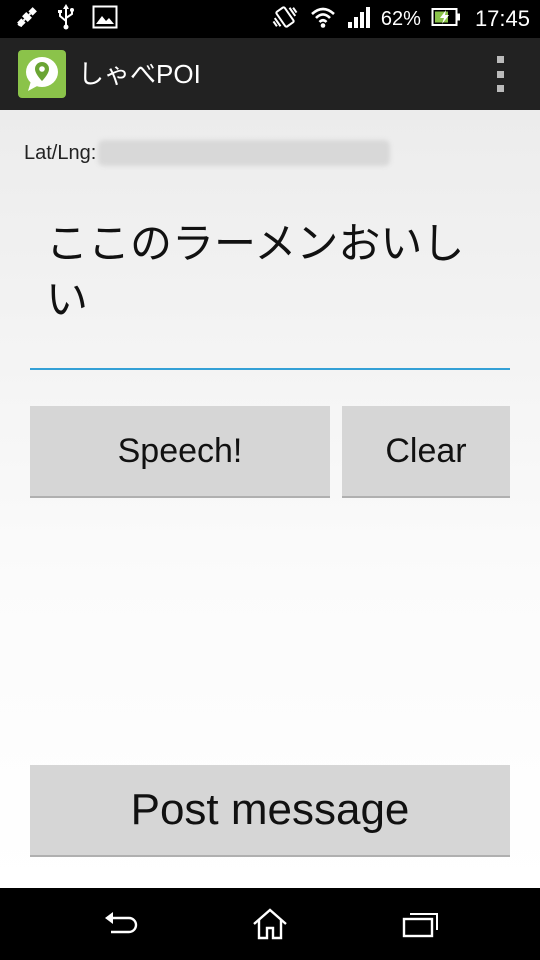  I want to click on navigation-bar, so click(270, 924).